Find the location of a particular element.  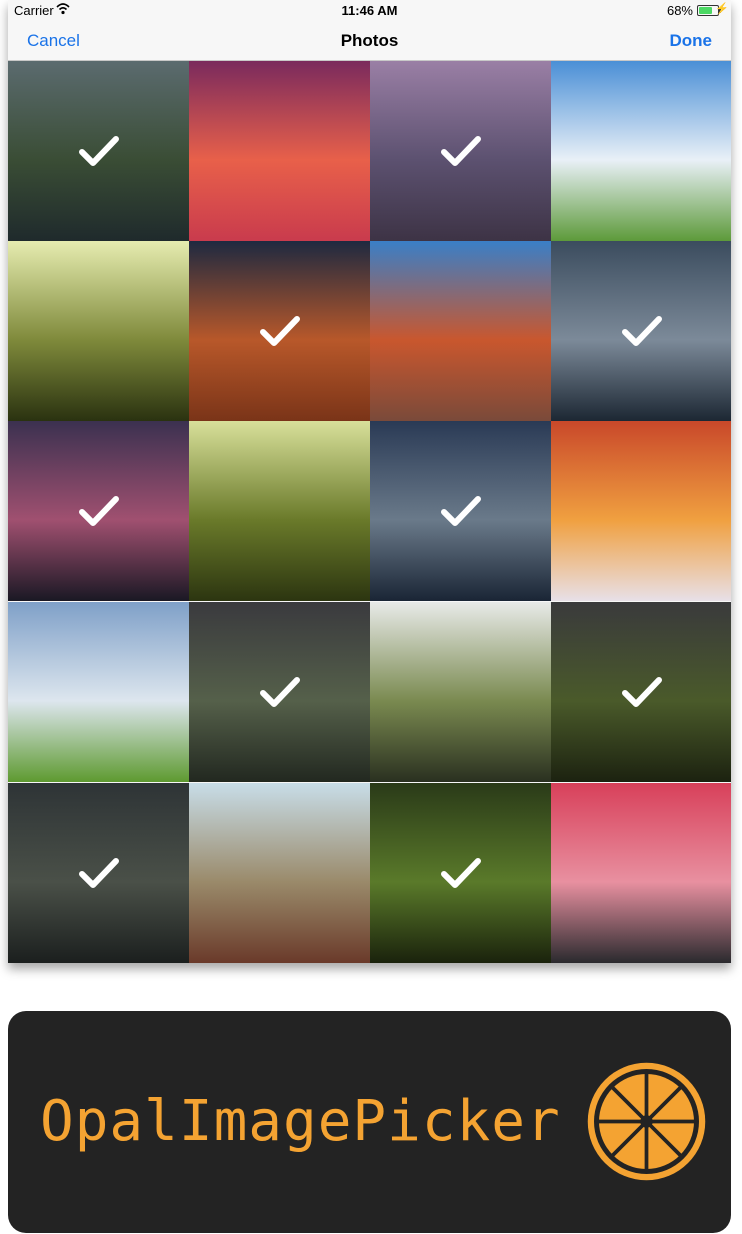

photo-lone-tree is located at coordinates (98, 331).